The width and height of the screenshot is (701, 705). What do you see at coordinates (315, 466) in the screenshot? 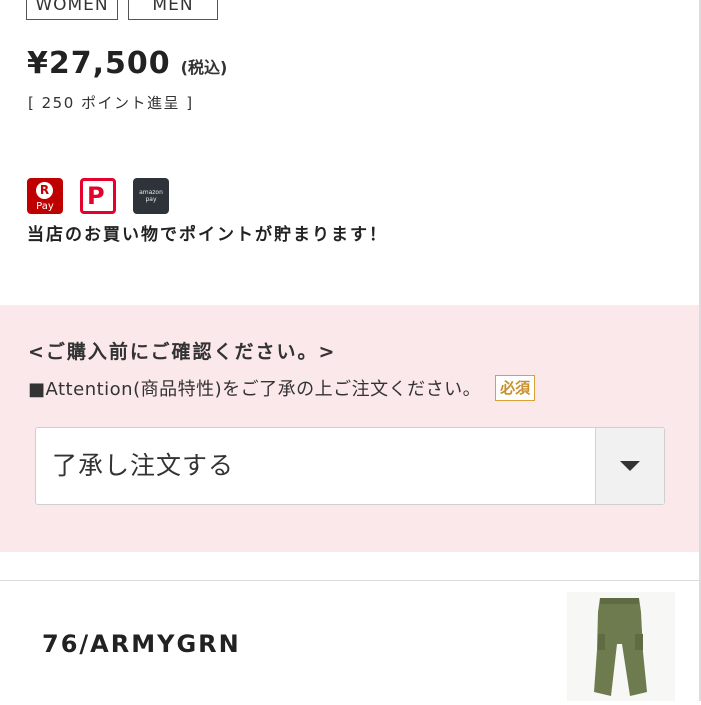
I see `agreement-select-value: 了承し注文する` at bounding box center [315, 466].